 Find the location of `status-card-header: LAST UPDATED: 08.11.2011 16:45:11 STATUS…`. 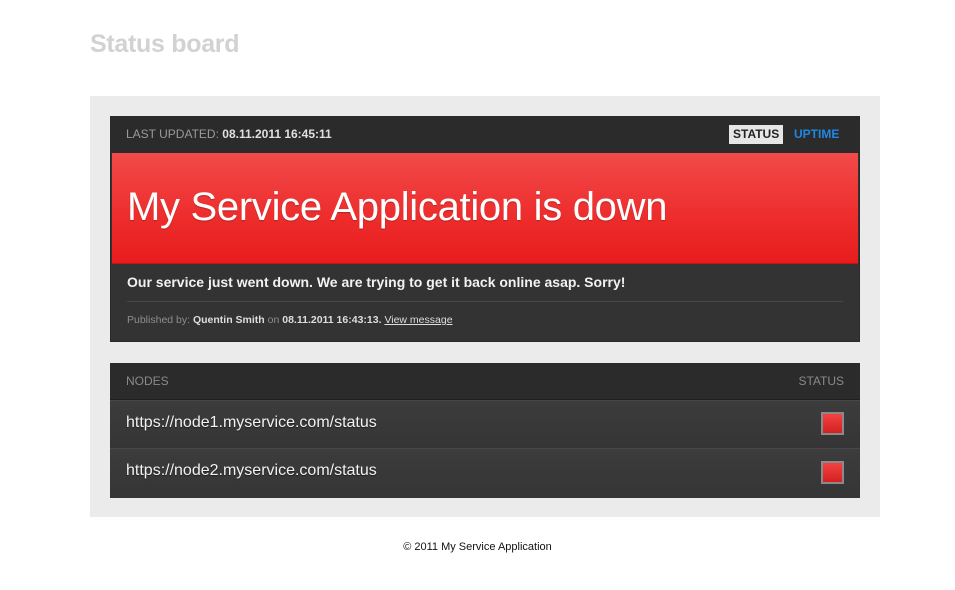

status-card-header: LAST UPDATED: 08.11.2011 16:45:11 STATUS… is located at coordinates (485, 134).